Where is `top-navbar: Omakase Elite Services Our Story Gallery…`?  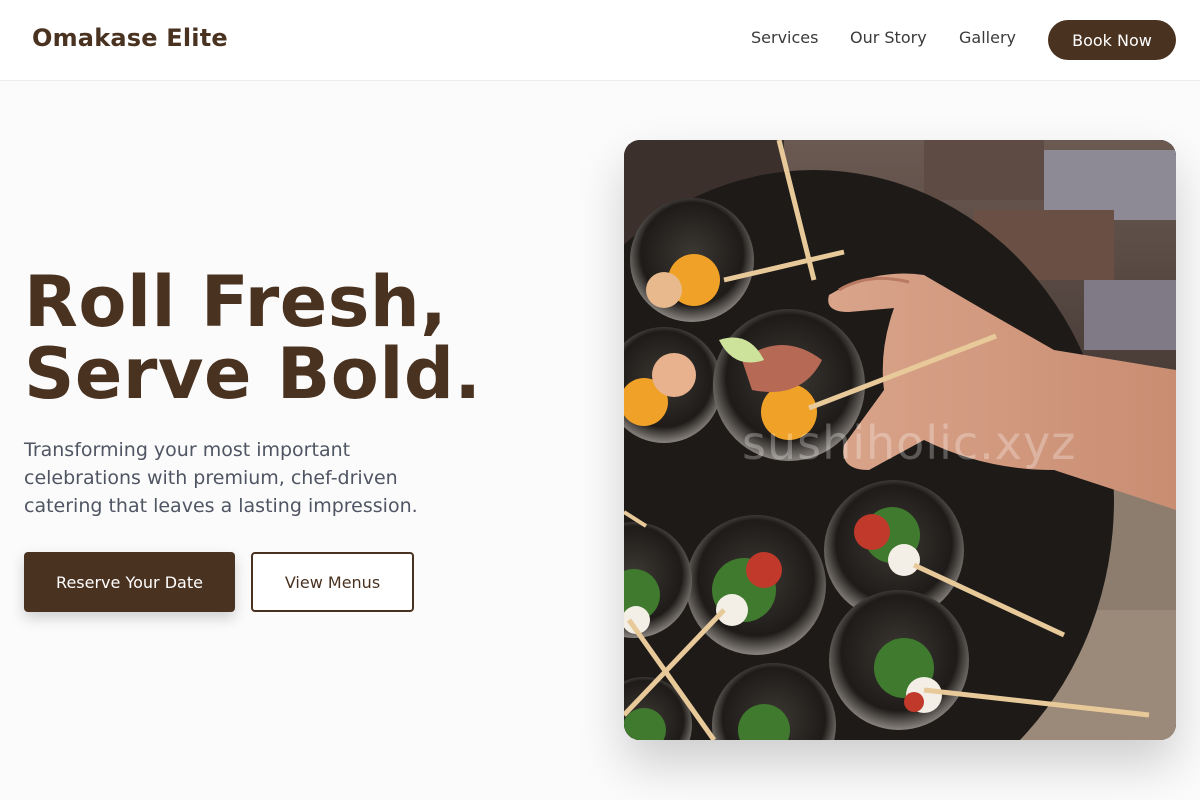
top-navbar: Omakase Elite Services Our Story Gallery… is located at coordinates (600, 40).